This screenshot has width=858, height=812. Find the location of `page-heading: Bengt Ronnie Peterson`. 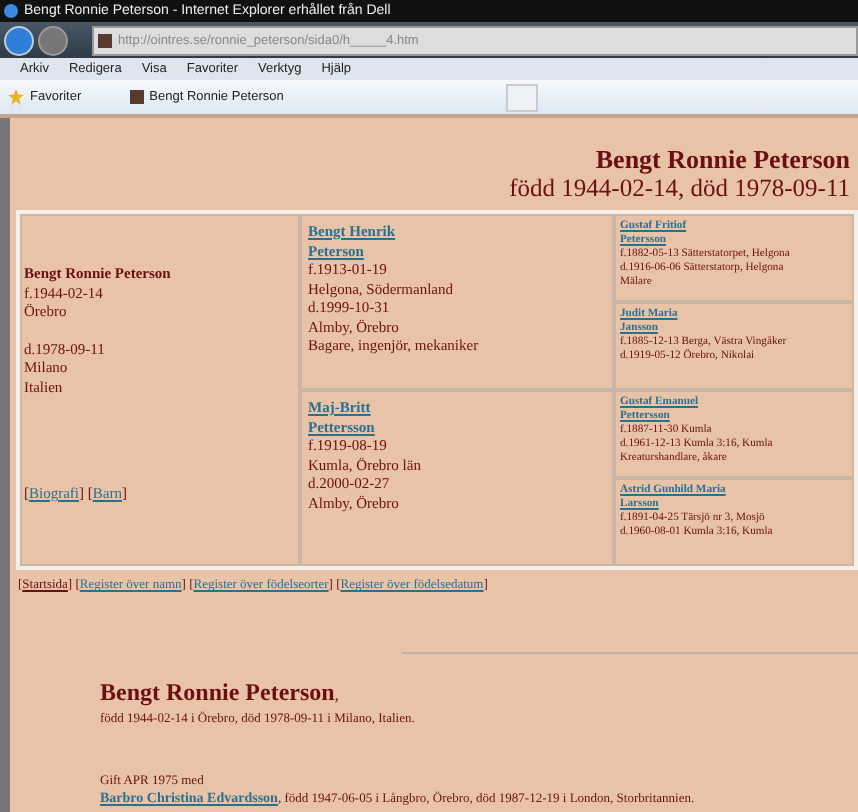

page-heading: Bengt Ronnie Peterson is located at coordinates (721, 160).